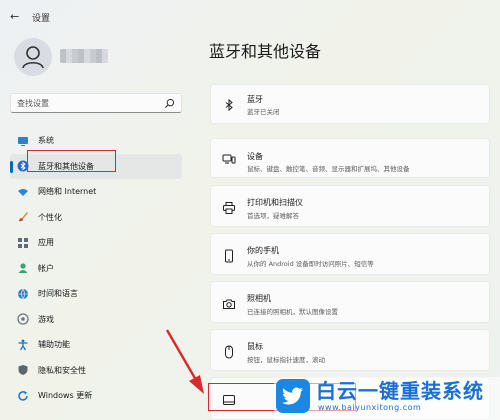 This screenshot has height=420, width=500. What do you see at coordinates (229, 255) in the screenshot?
I see `phone-icon` at bounding box center [229, 255].